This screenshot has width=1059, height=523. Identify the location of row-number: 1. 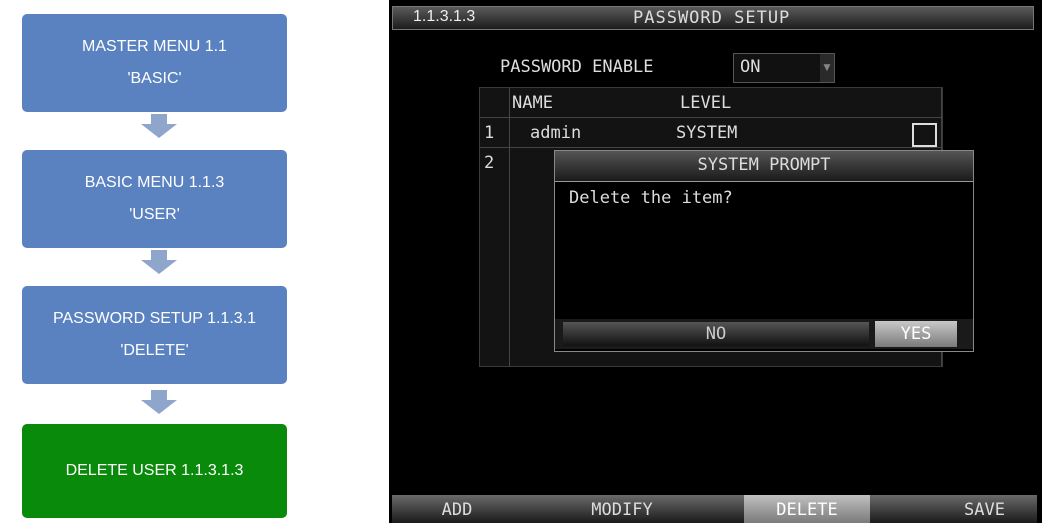
(489, 133).